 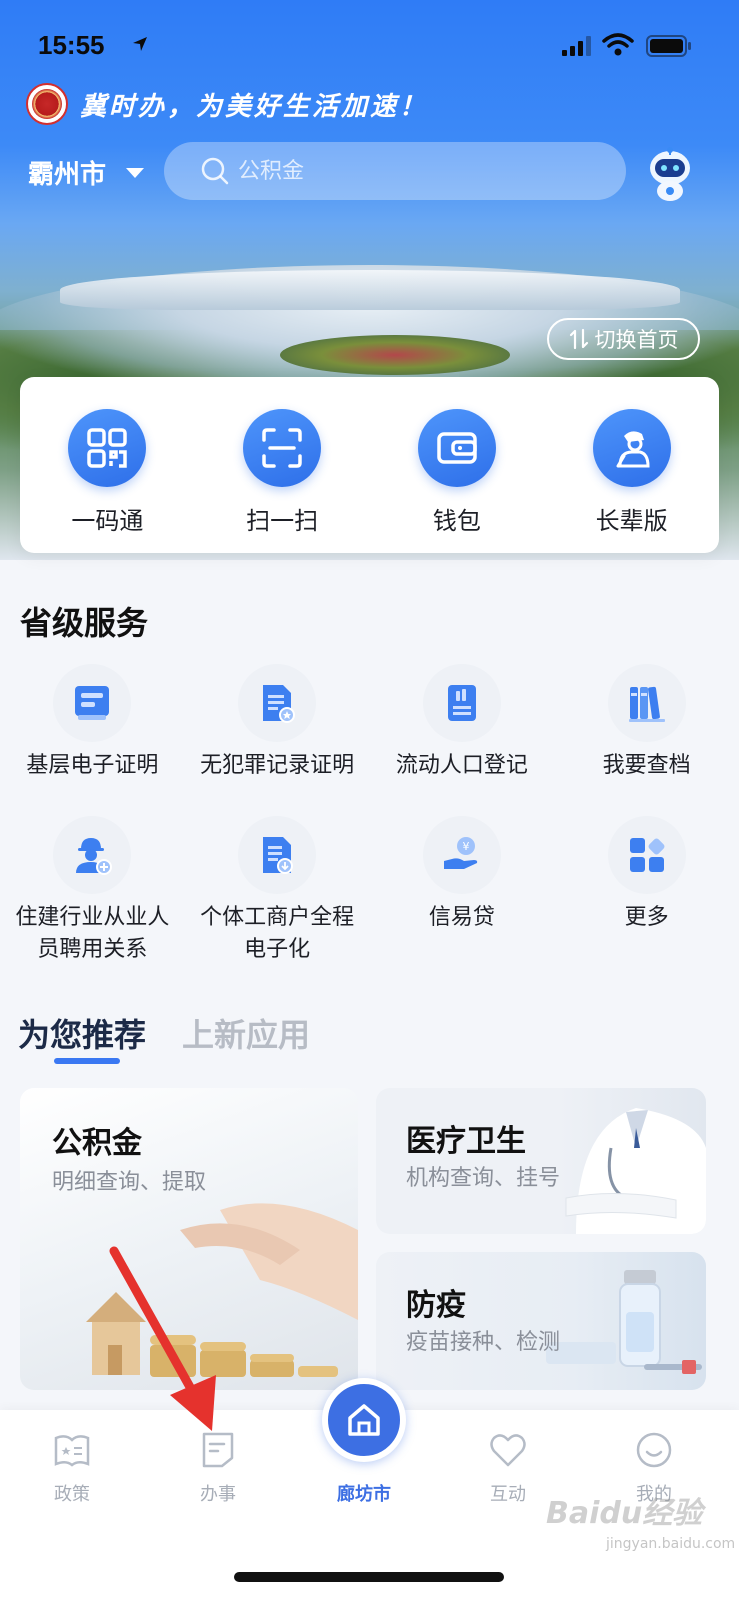 I want to click on service-item: 个体工商户全程电子化, so click(x=277, y=892).